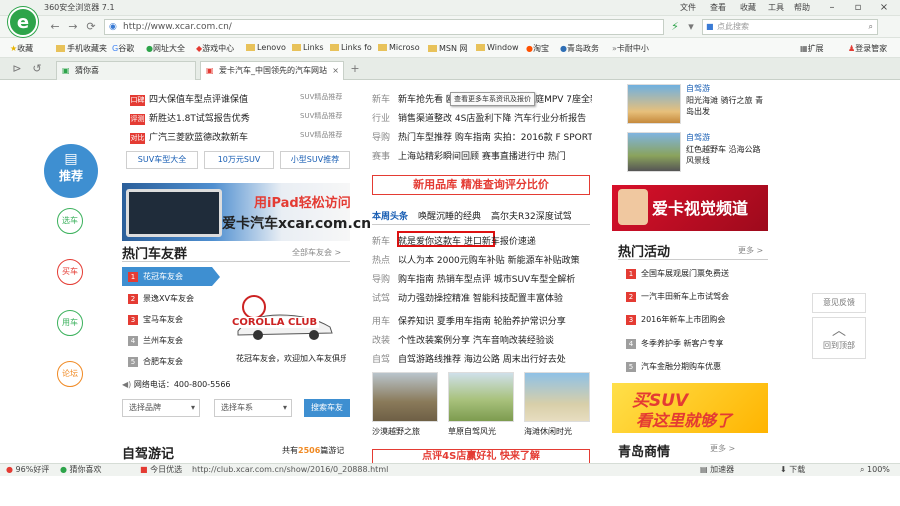  Describe the element at coordinates (316, 252) in the screenshot. I see `hot-club-more: 全部车友会 >` at that location.